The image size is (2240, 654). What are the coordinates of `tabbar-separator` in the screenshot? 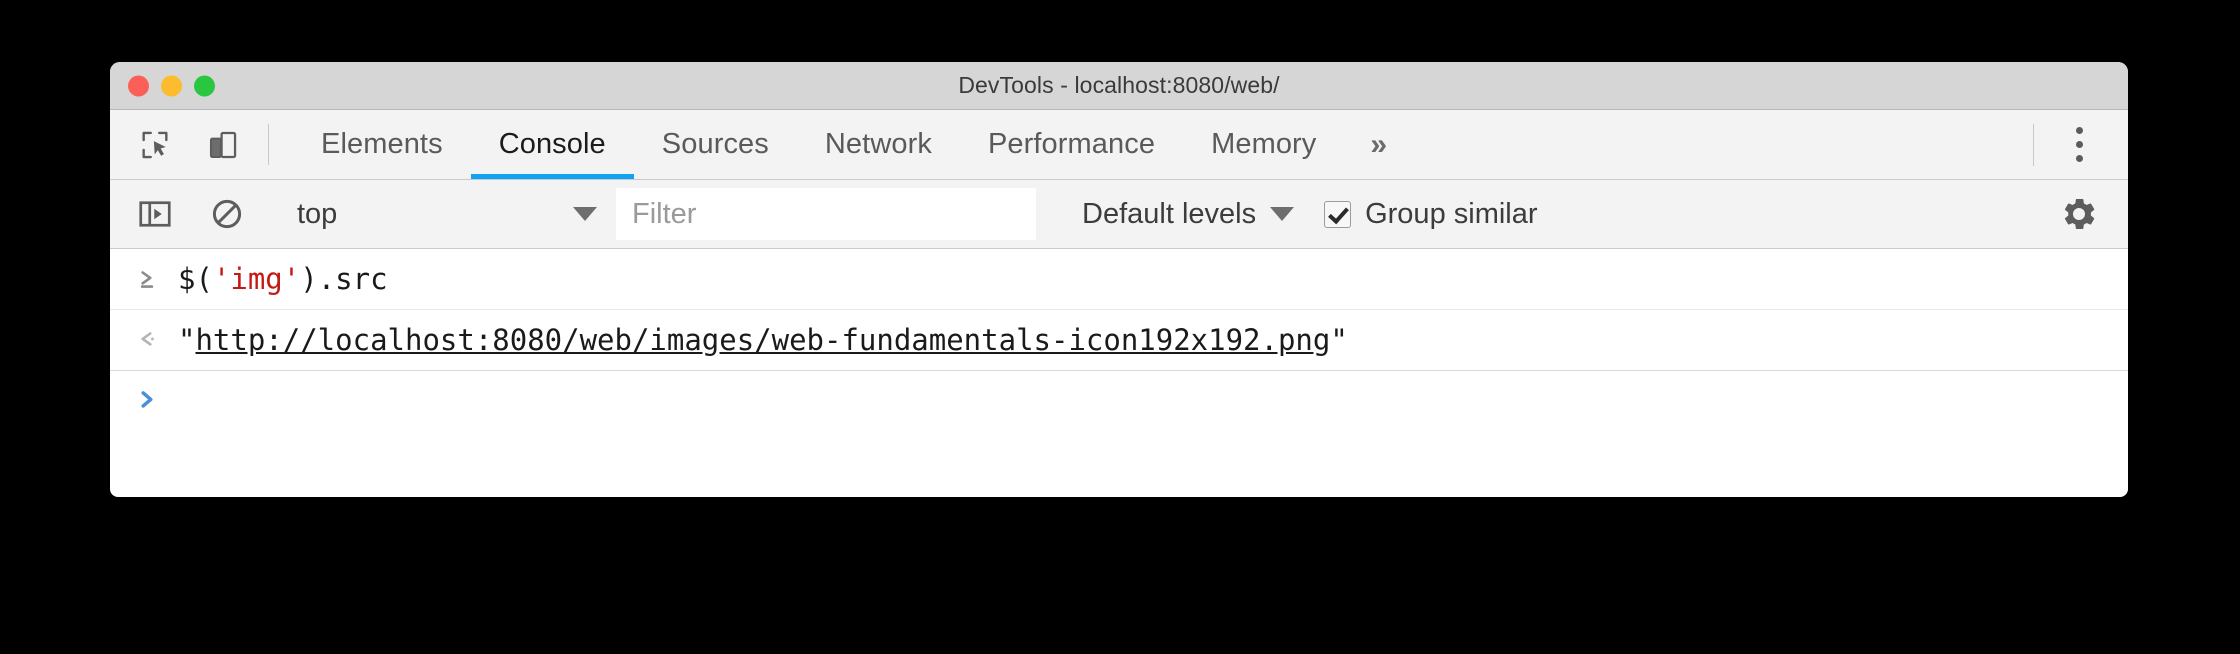 It's located at (268, 144).